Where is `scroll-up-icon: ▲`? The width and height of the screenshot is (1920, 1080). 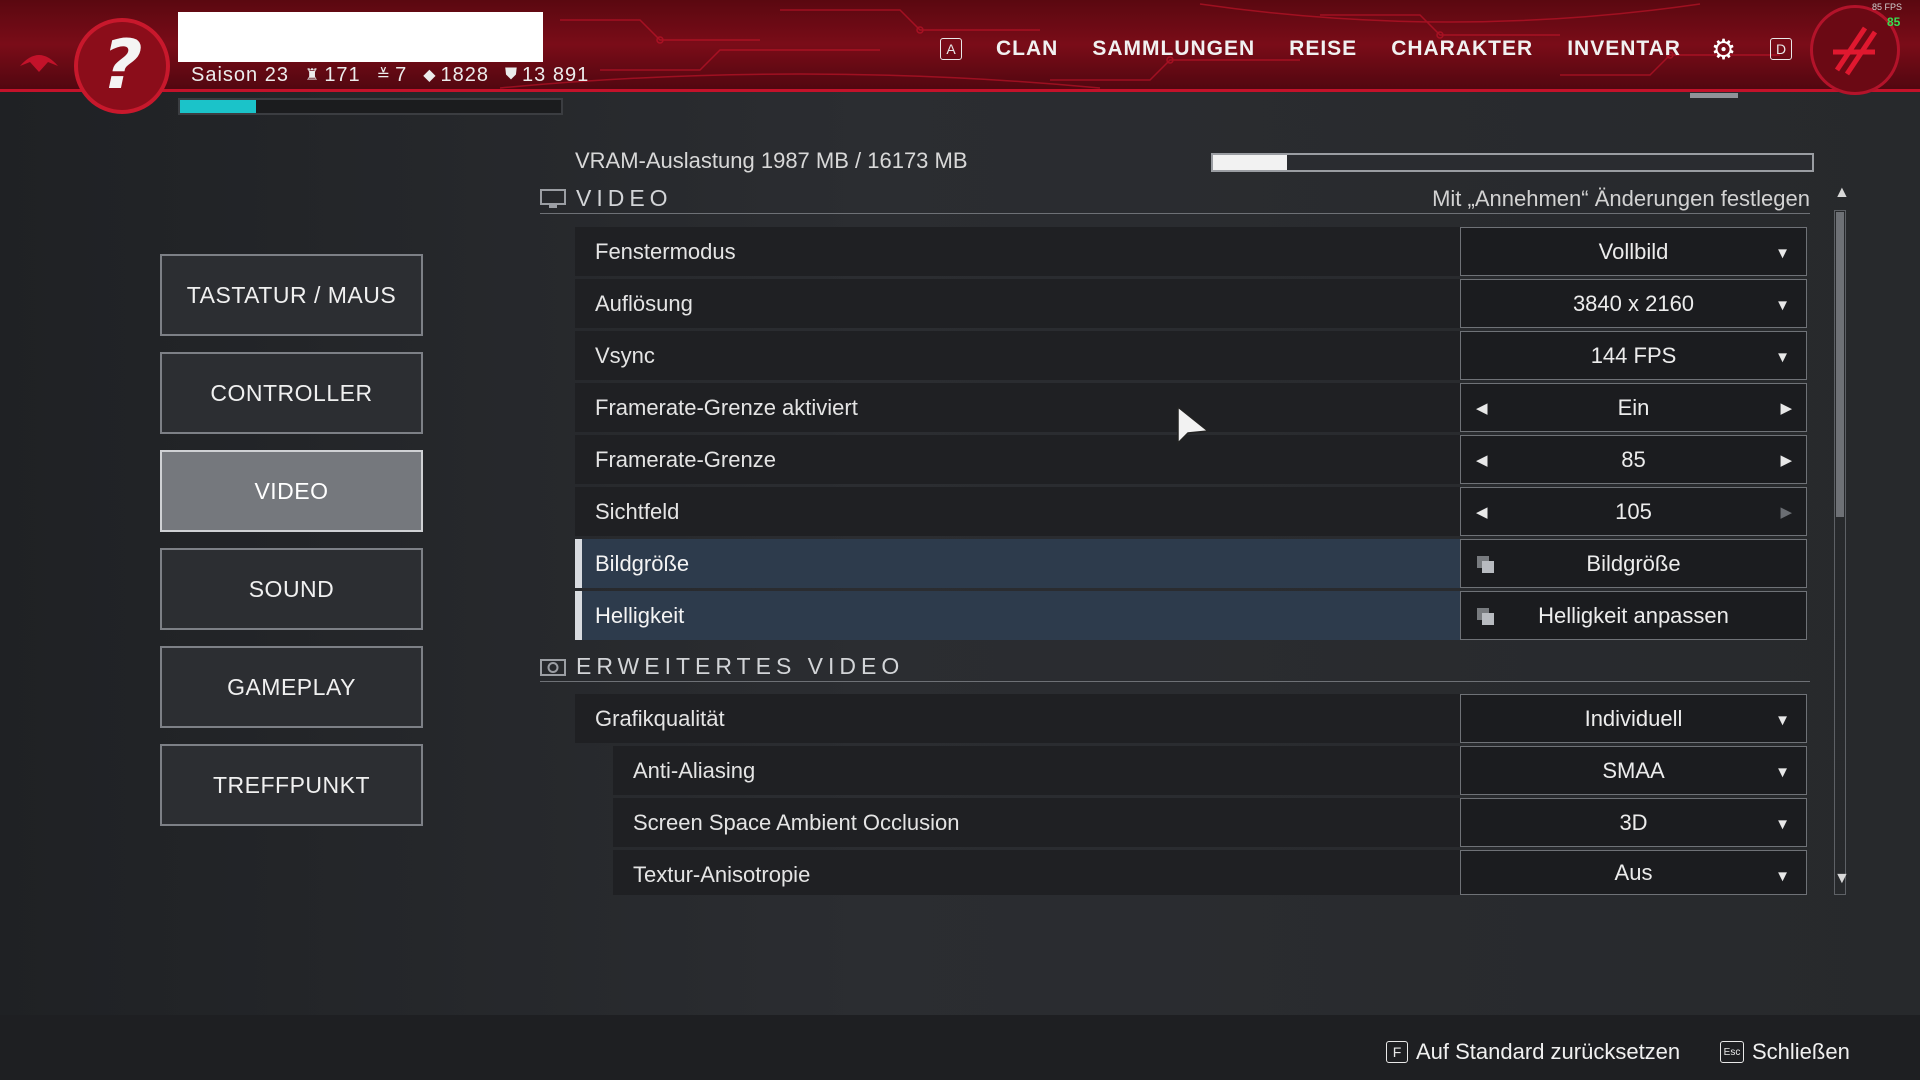 scroll-up-icon: ▲ is located at coordinates (1842, 193).